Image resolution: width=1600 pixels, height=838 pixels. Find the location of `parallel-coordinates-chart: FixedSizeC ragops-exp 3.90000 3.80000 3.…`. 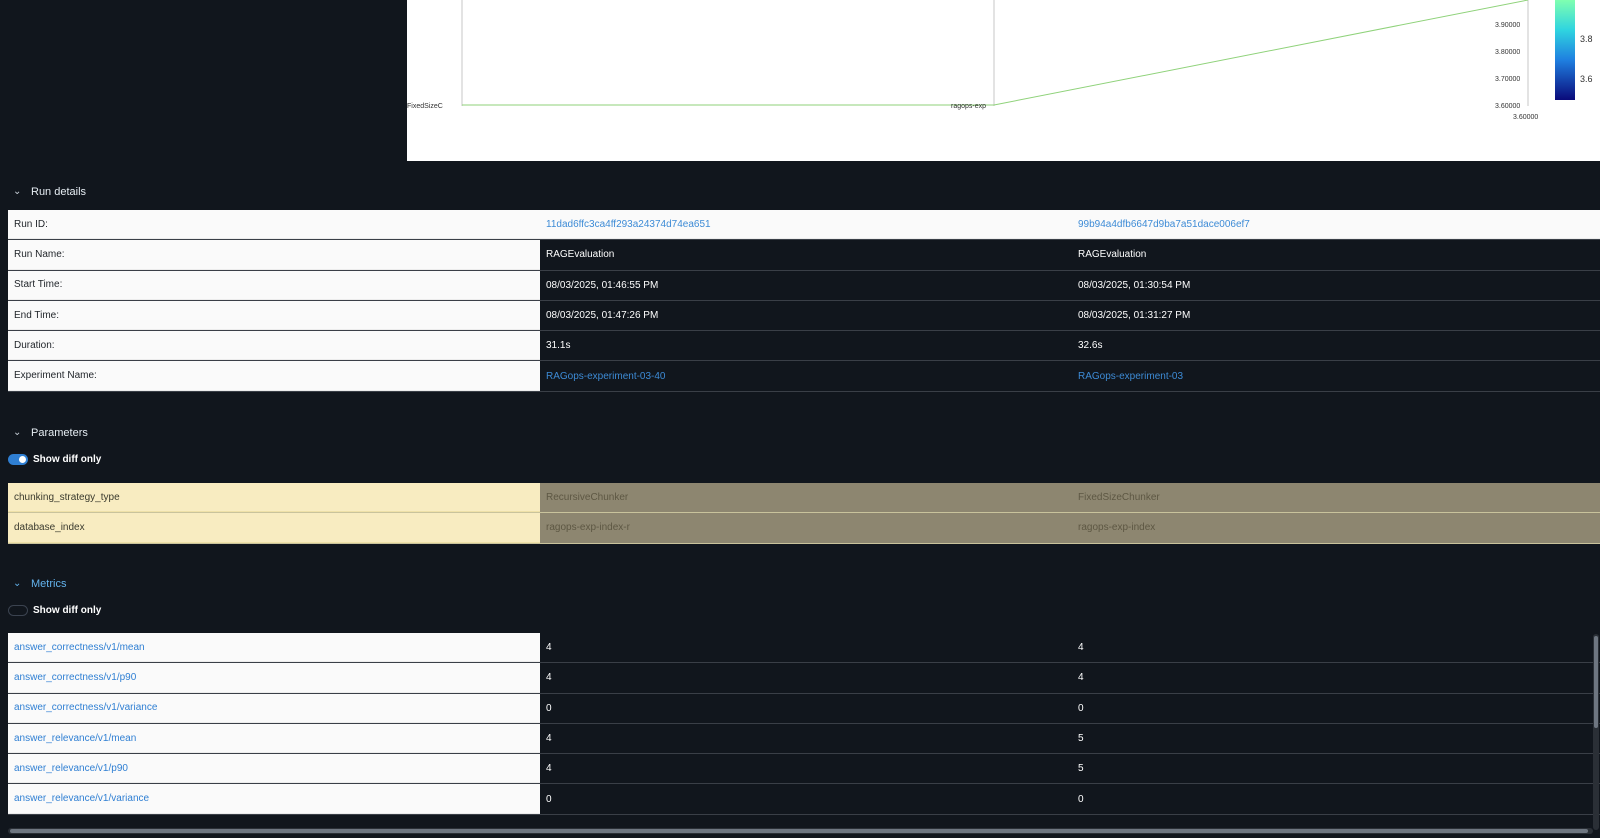

parallel-coordinates-chart: FixedSizeC ragops-exp 3.90000 3.80000 3.… is located at coordinates (1003, 80).